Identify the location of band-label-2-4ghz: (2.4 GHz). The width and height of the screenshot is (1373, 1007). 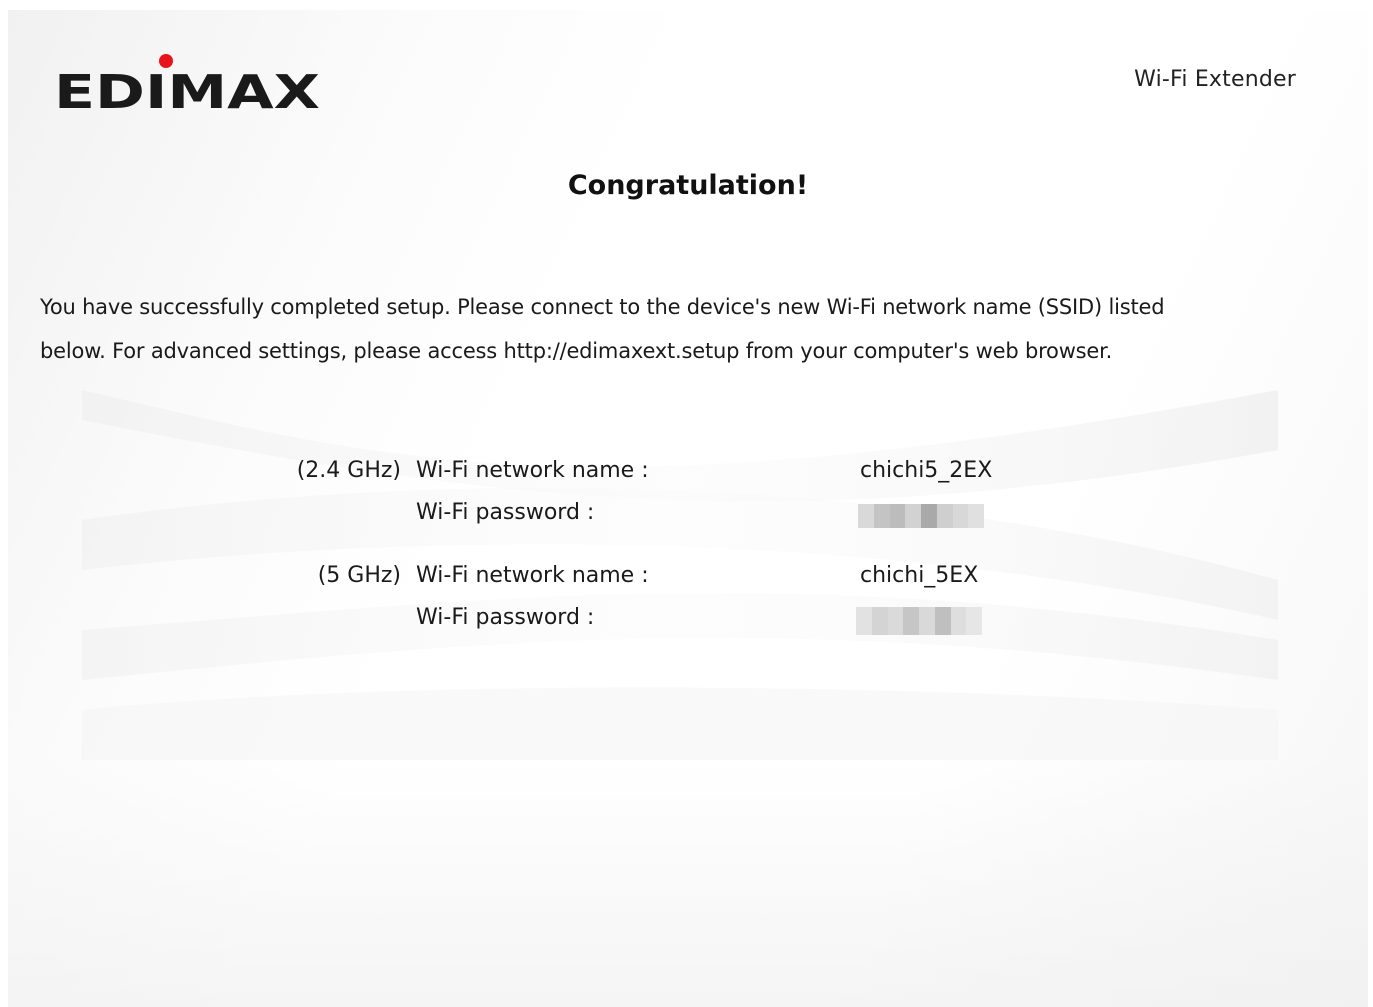
(348, 470).